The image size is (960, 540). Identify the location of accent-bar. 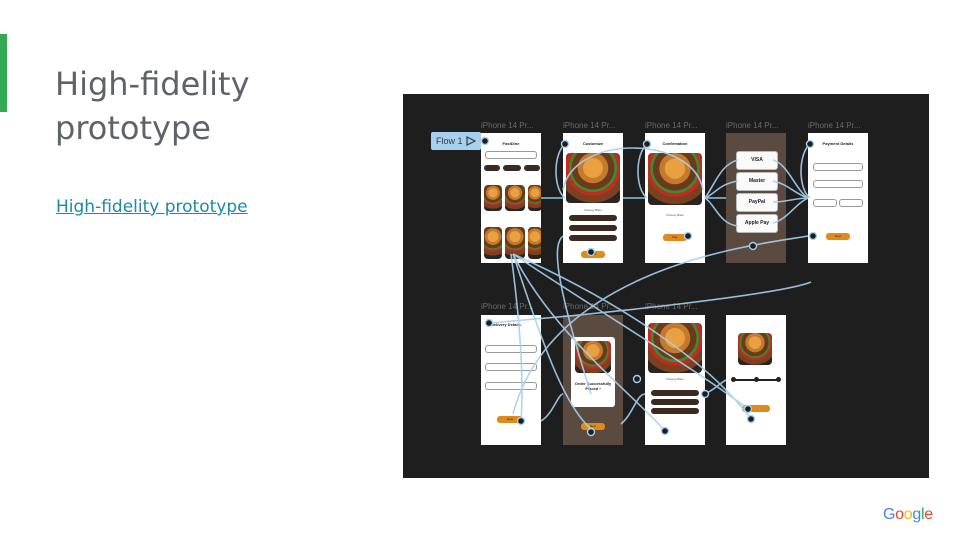
(3, 73).